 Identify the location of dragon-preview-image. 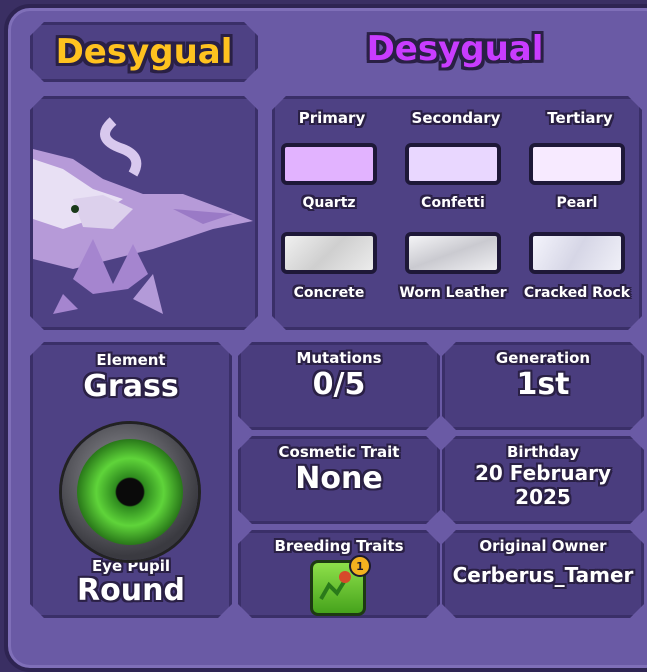
(144, 213).